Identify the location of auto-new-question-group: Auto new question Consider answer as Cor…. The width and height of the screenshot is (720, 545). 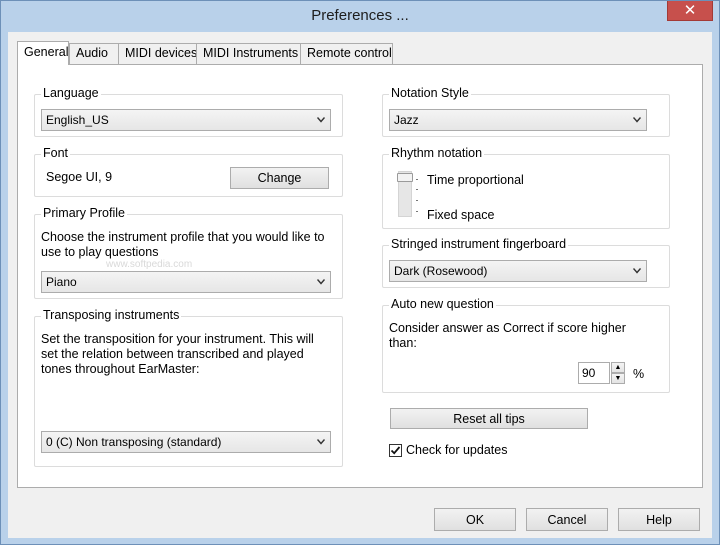
(526, 345).